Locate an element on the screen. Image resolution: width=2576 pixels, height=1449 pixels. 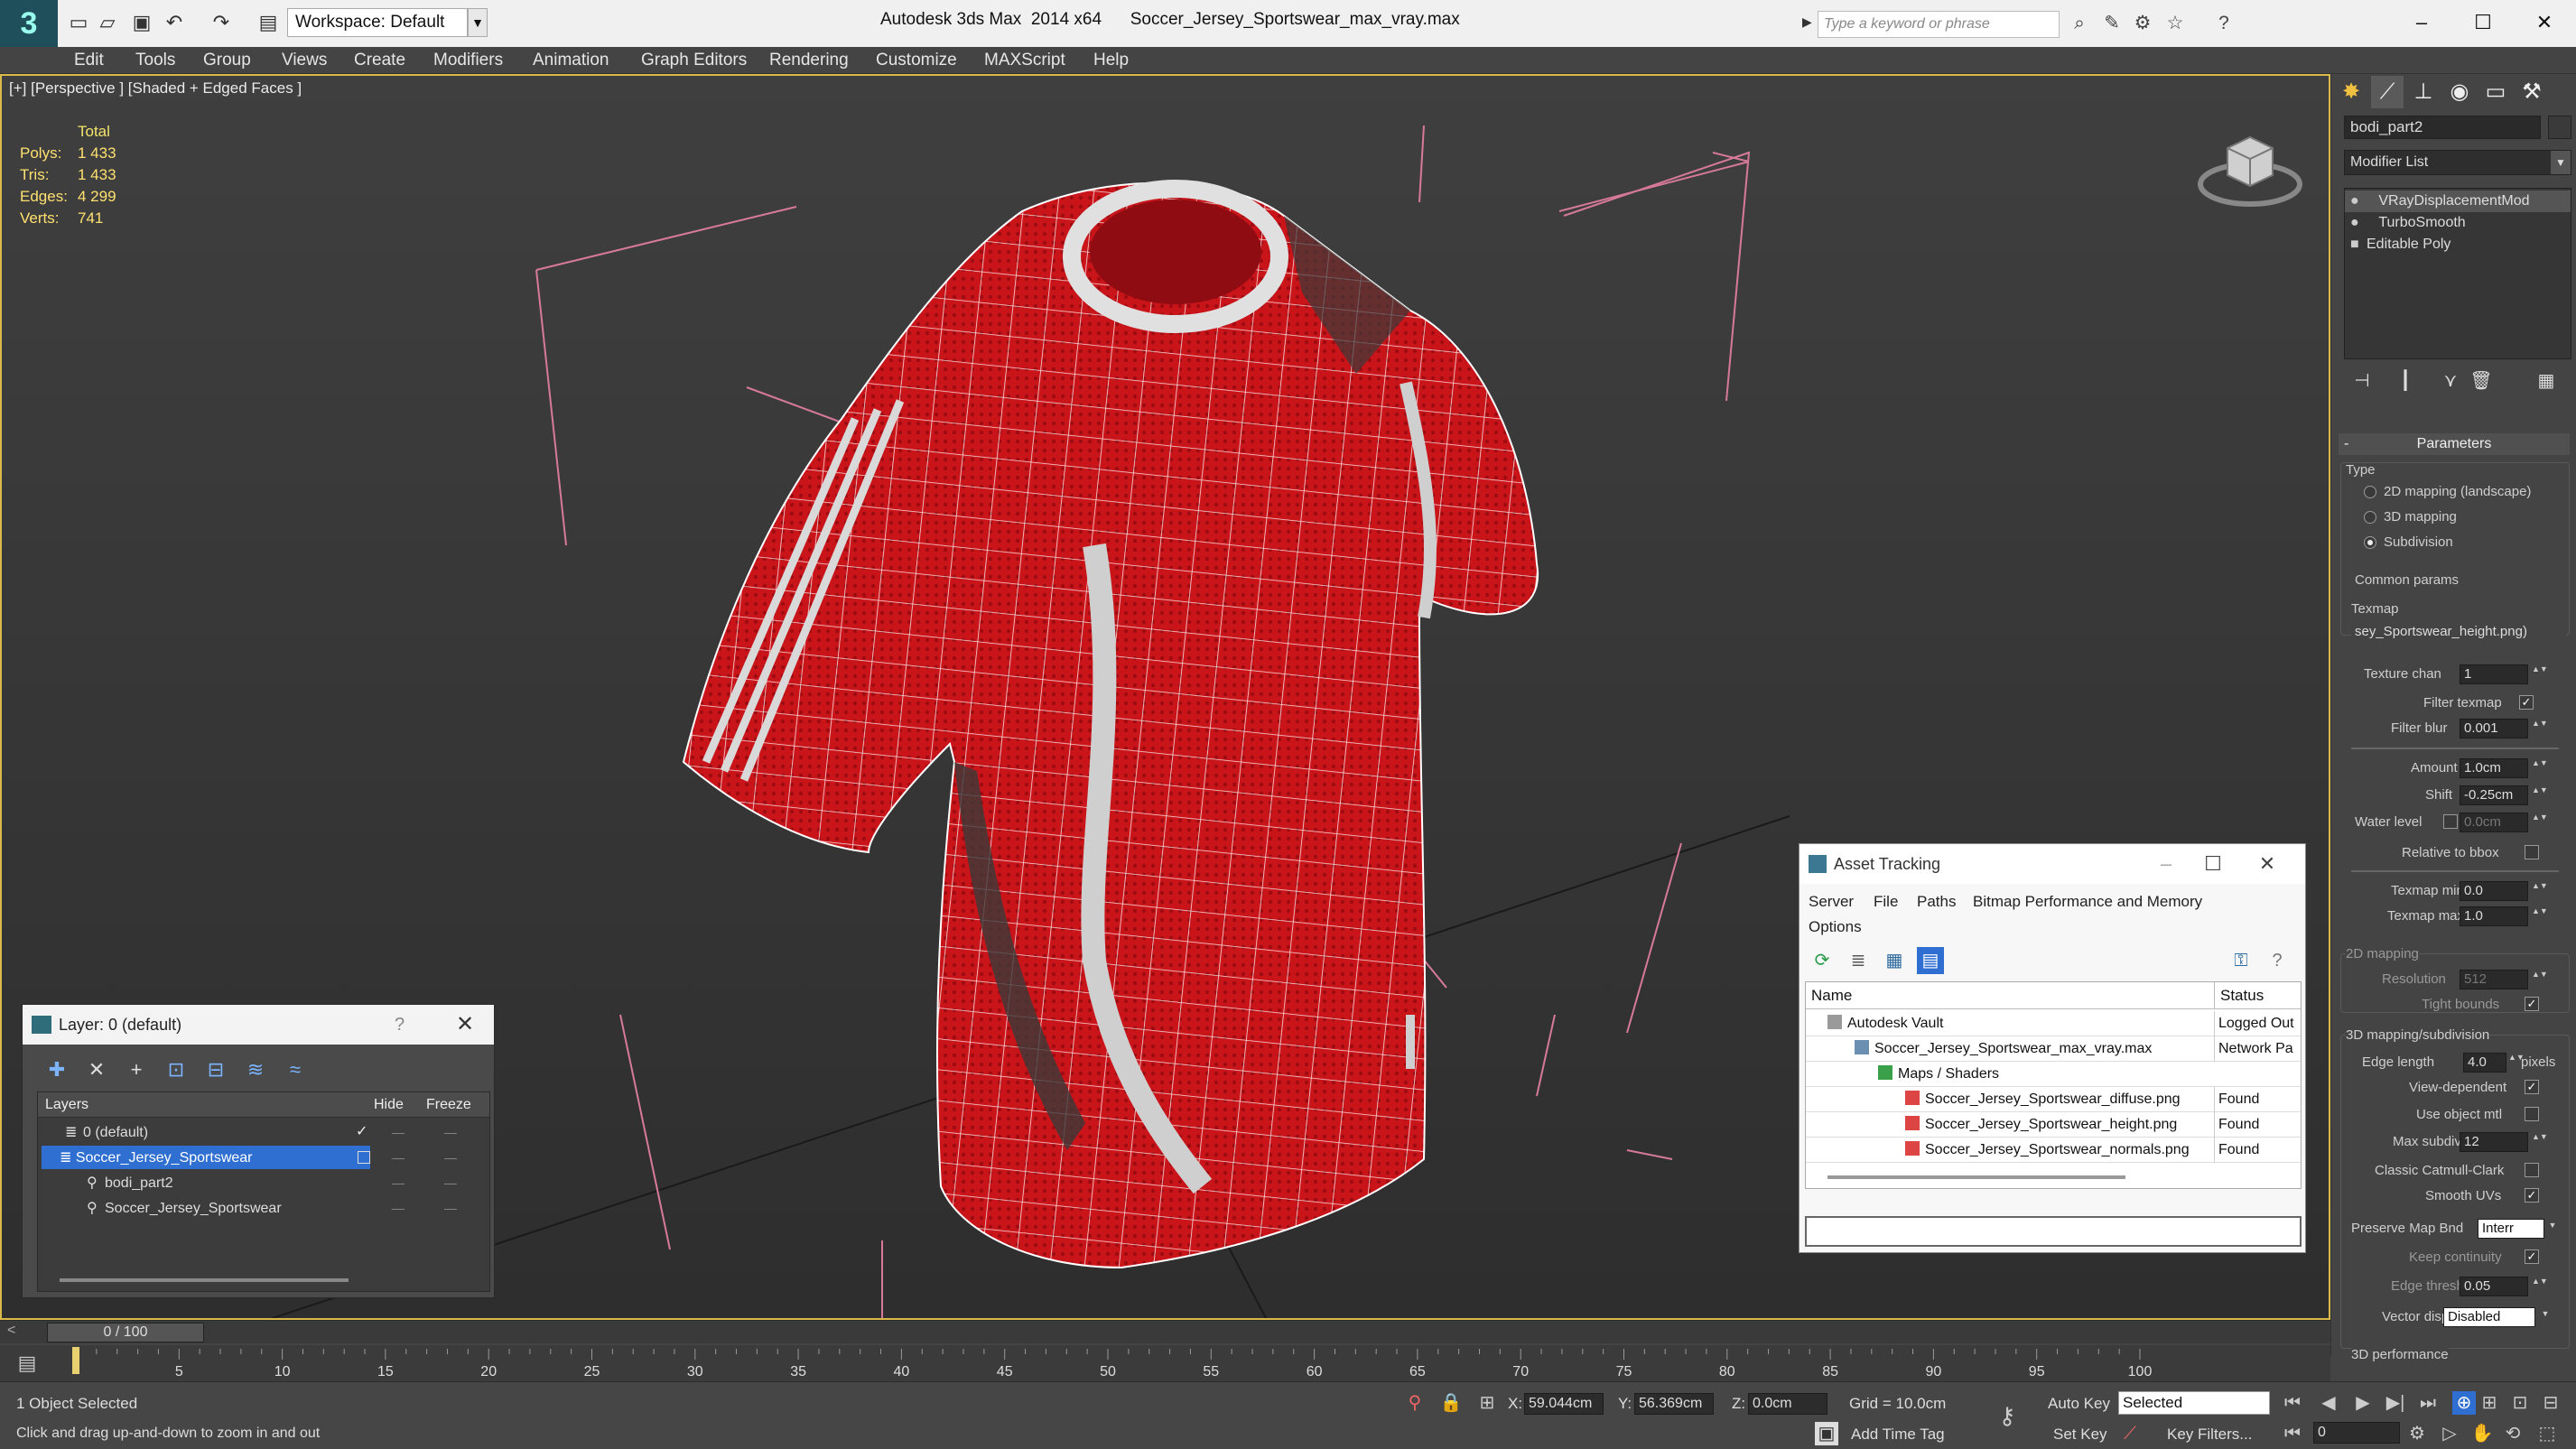
display-tab-icon: ▭ is located at coordinates (2495, 92).